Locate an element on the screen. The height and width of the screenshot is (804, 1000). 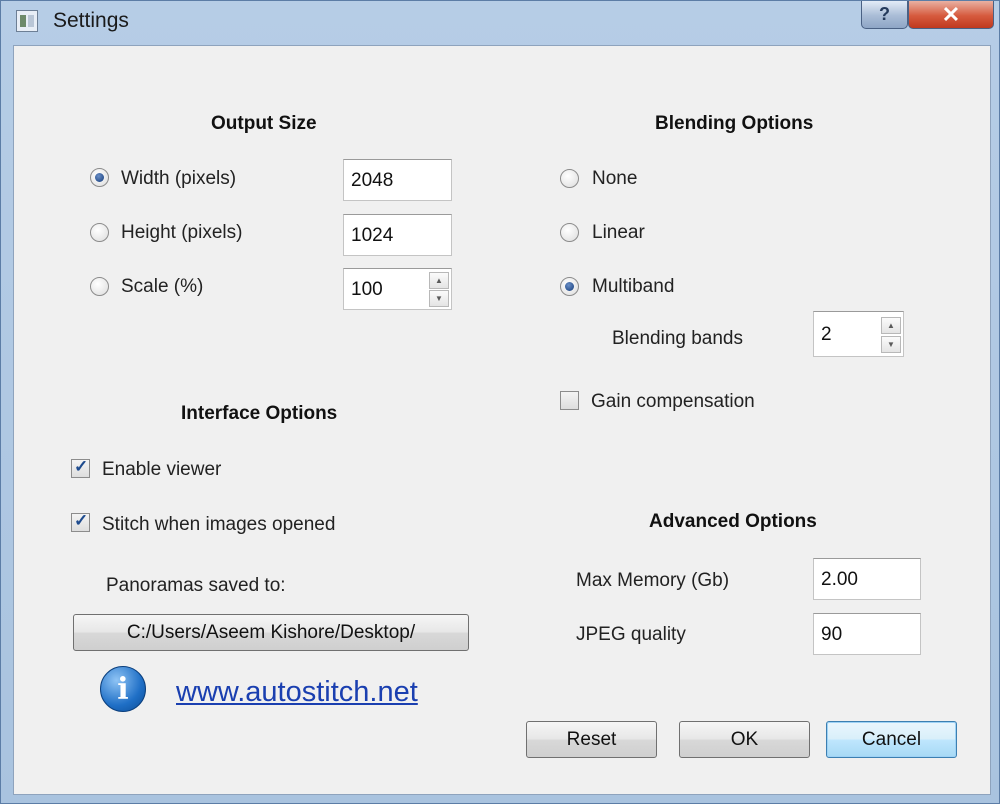
scale-down-arrow-icon: ▼ is located at coordinates (439, 298).